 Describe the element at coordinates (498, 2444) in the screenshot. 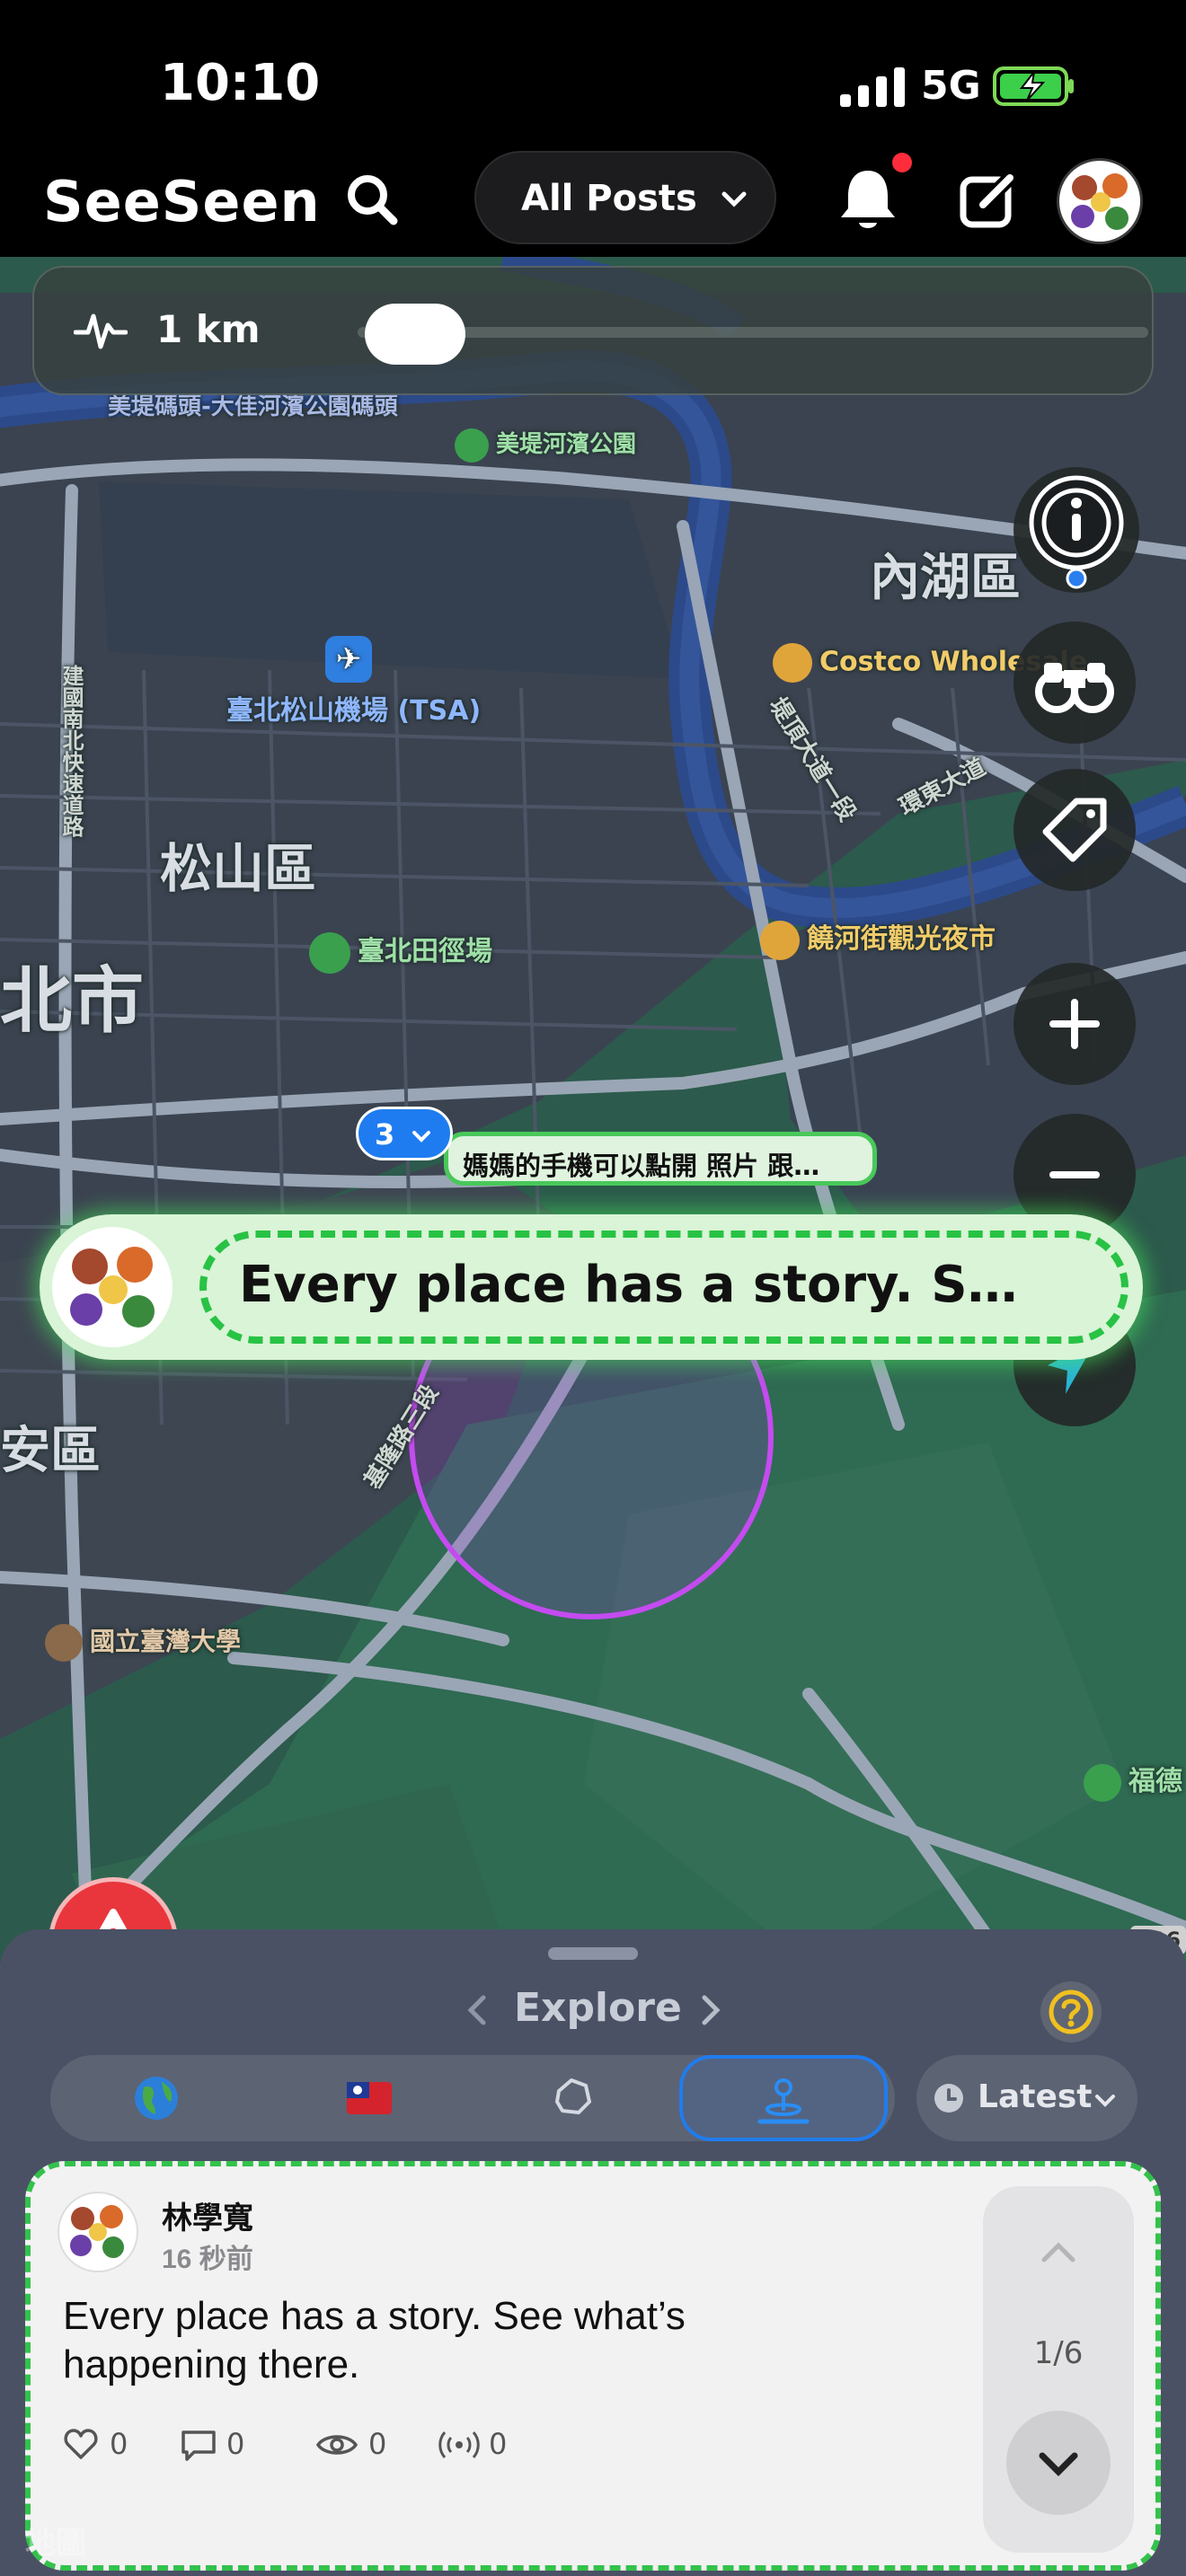

I see `broadcast-count: 0` at that location.